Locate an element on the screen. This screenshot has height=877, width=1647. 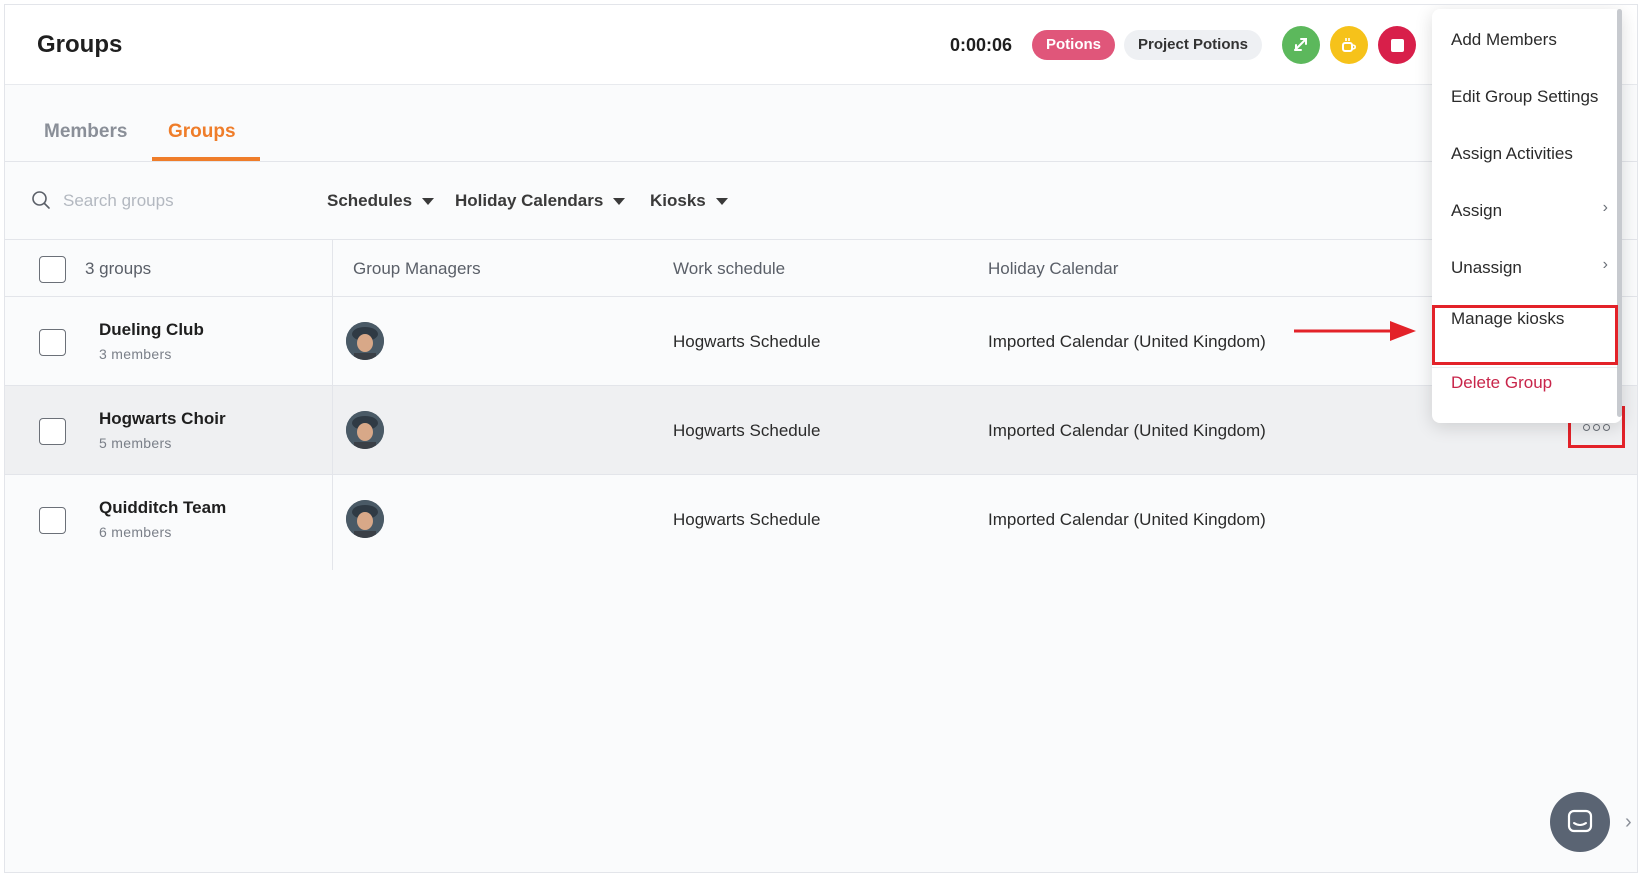
activity-badge: Potions is located at coordinates (1073, 45).